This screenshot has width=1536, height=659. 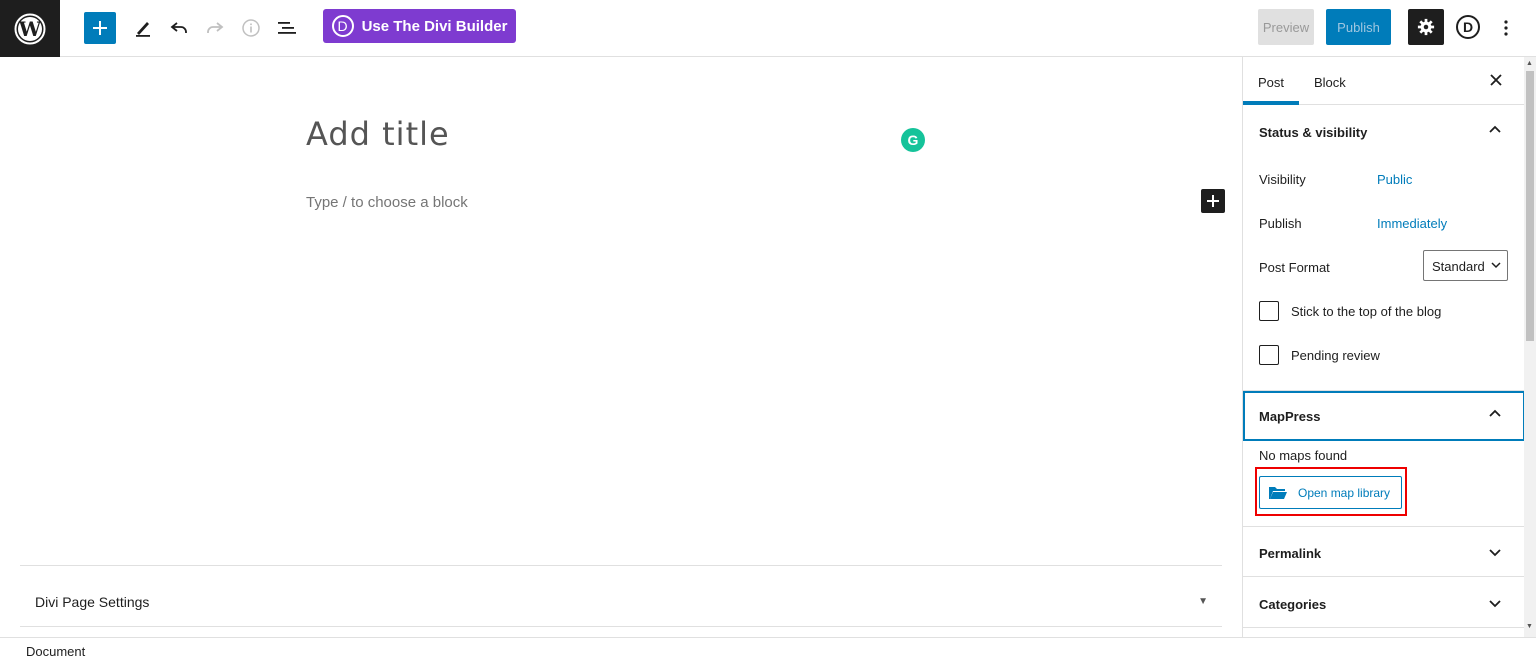 I want to click on categories-title: Categories, so click(x=1293, y=604).